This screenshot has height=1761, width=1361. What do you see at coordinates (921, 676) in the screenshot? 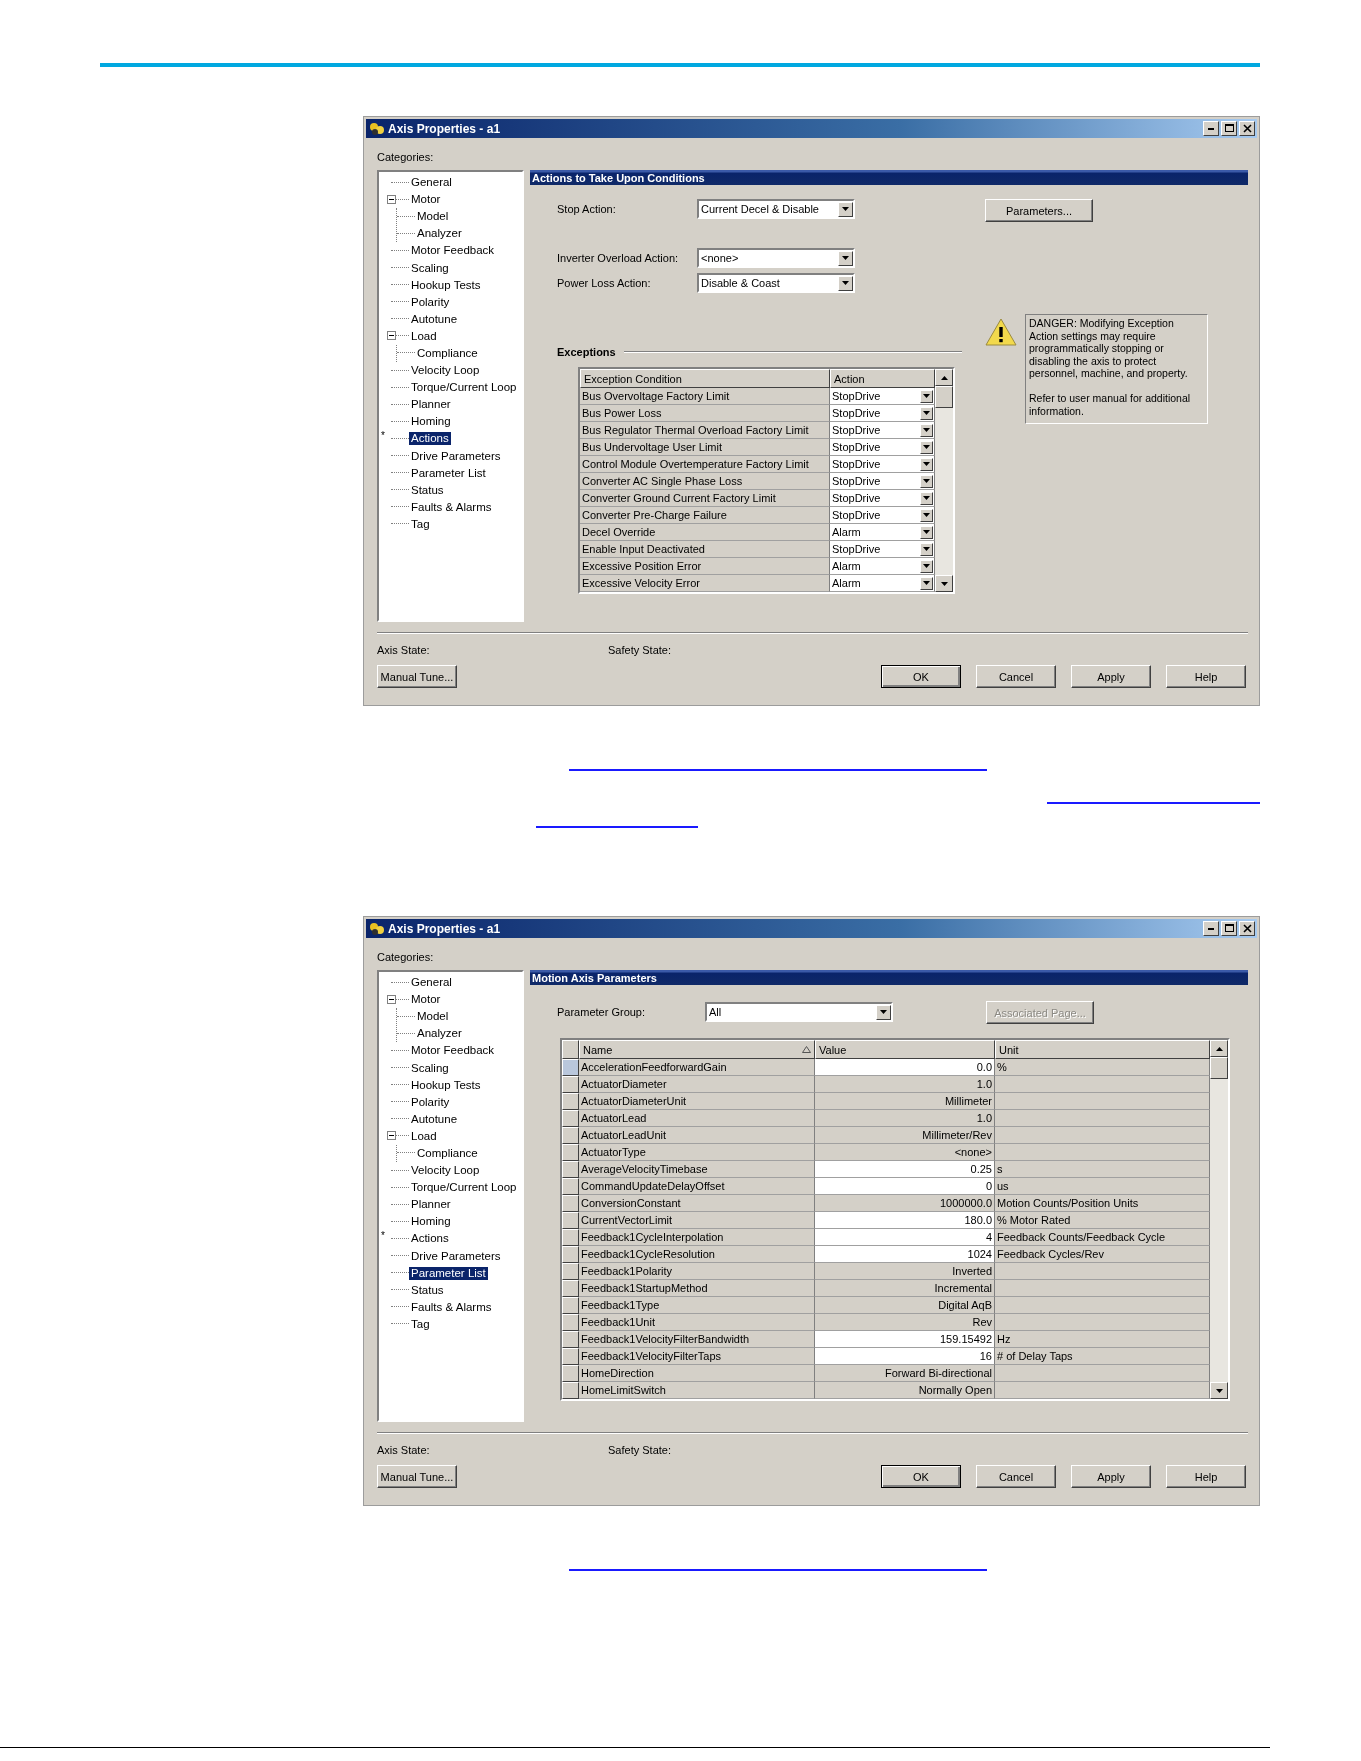
I see `dialog-button: OK` at bounding box center [921, 676].